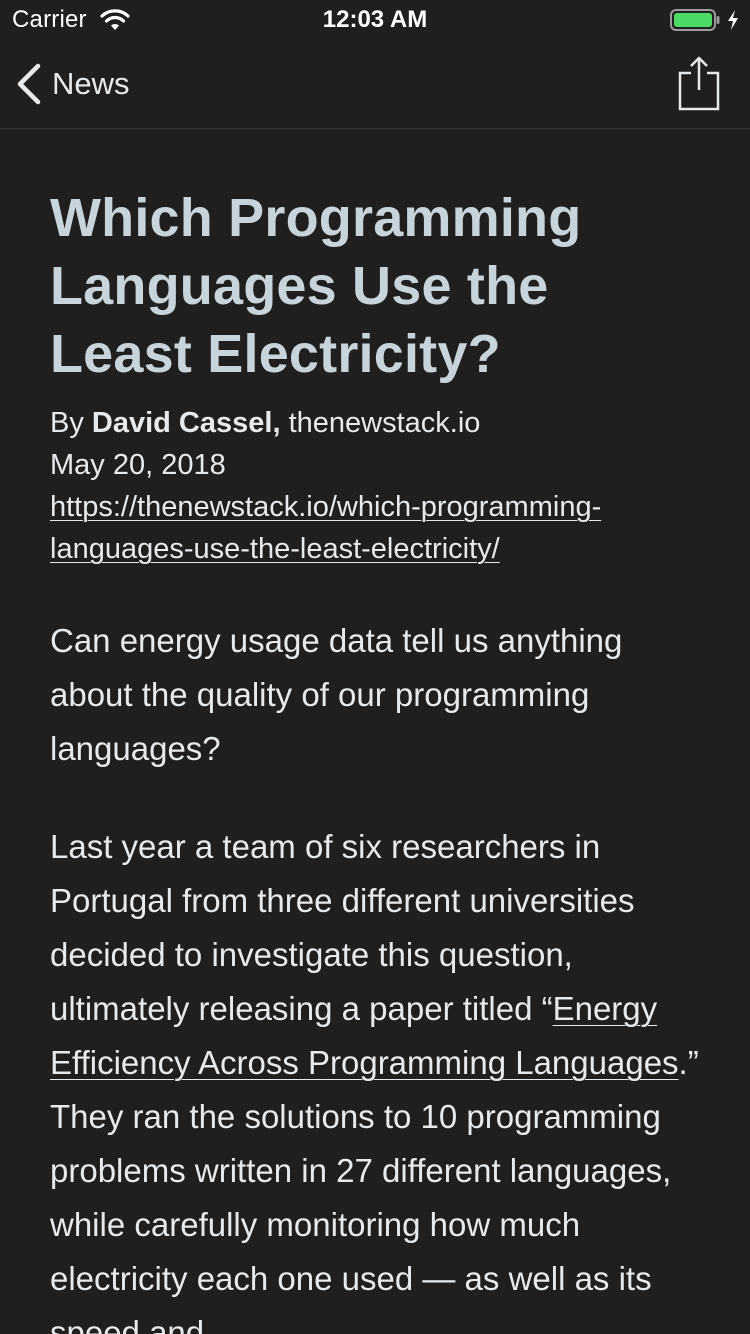  What do you see at coordinates (695, 20) in the screenshot?
I see `battery-charging-icon` at bounding box center [695, 20].